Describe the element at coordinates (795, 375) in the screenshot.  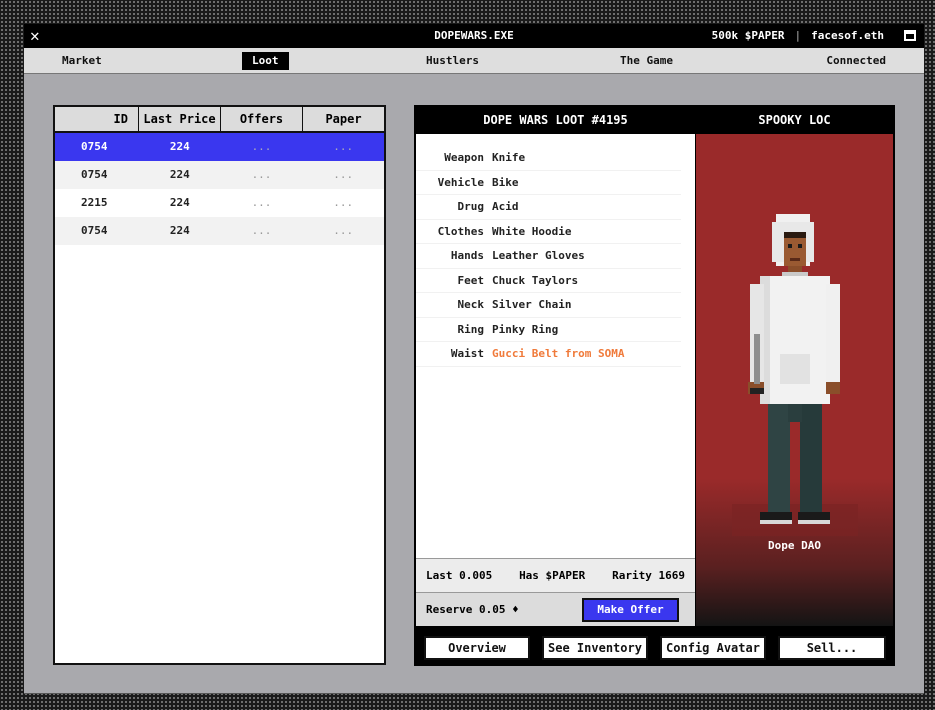
I see `hustler-avatar-image` at that location.